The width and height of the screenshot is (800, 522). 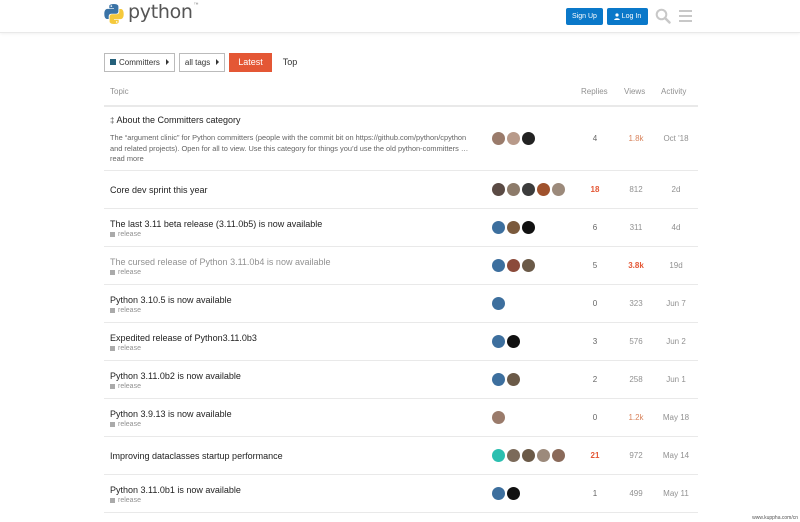 I want to click on activity-time-link: Jun 7, so click(x=676, y=303).